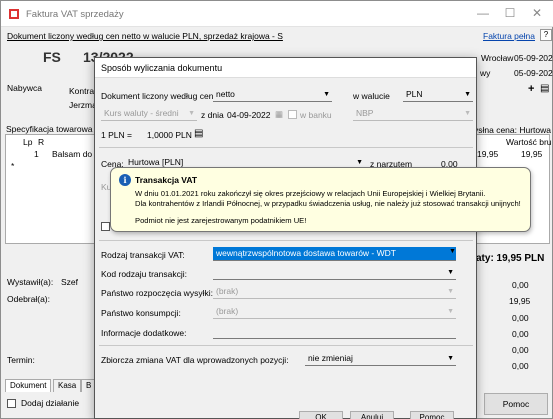 The image size is (553, 419). What do you see at coordinates (144, 333) in the screenshot?
I see `info-label: Informacje dodatkowe:` at bounding box center [144, 333].